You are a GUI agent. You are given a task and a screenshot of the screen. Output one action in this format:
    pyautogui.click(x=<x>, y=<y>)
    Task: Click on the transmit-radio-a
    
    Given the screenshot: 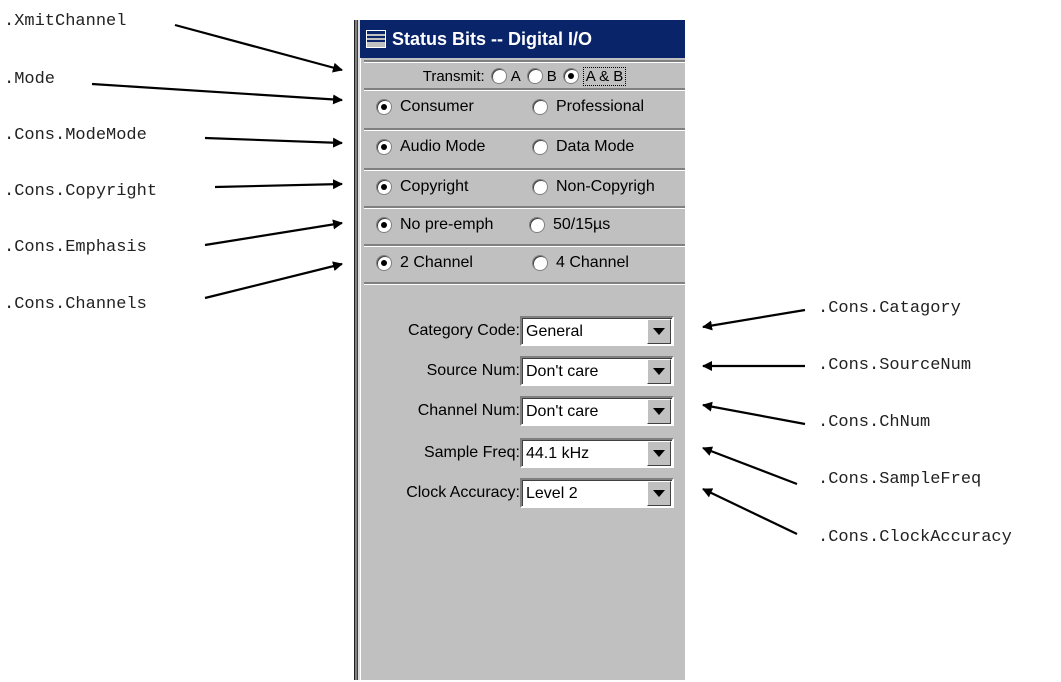 What is the action you would take?
    pyautogui.click(x=498, y=76)
    